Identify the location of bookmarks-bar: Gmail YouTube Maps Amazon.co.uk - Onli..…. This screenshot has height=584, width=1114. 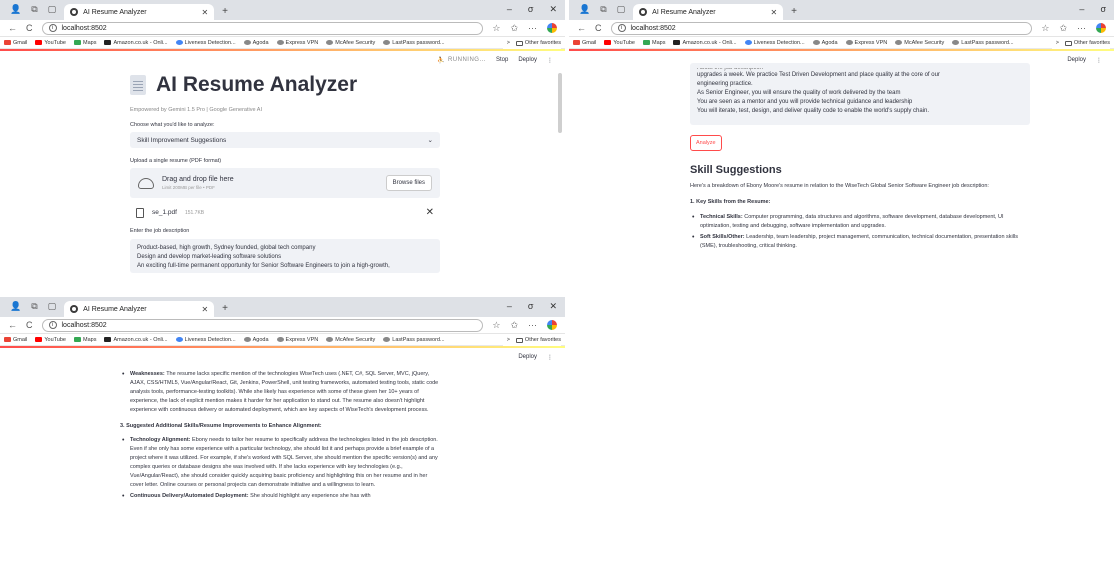
(841, 43).